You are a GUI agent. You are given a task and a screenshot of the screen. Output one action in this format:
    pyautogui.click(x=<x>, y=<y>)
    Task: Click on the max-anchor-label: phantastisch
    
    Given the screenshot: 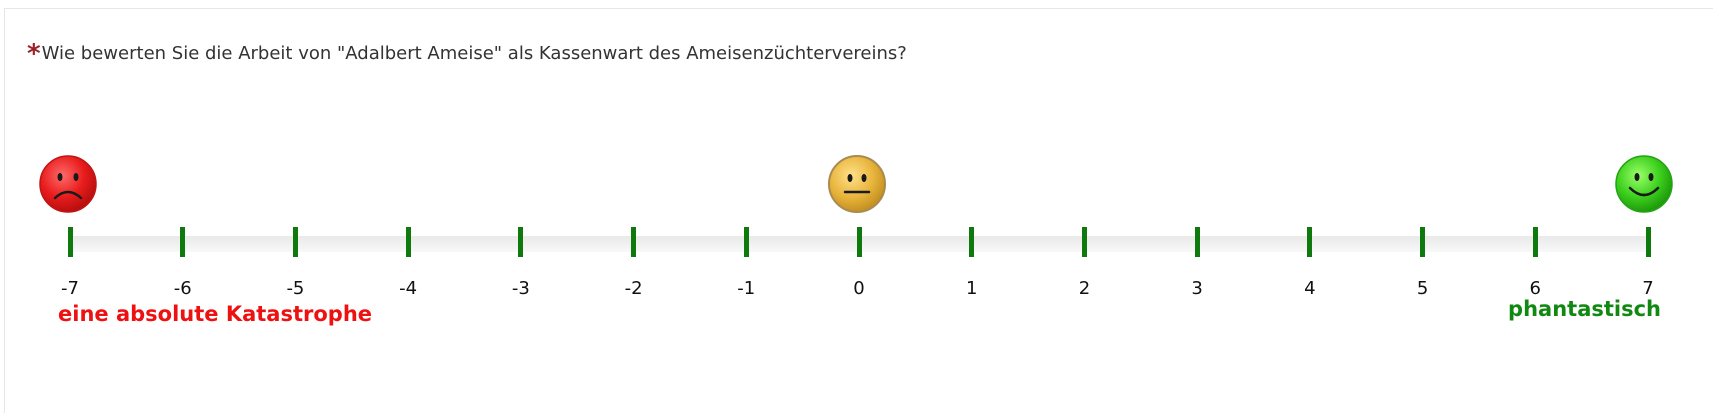 What is the action you would take?
    pyautogui.click(x=1584, y=309)
    